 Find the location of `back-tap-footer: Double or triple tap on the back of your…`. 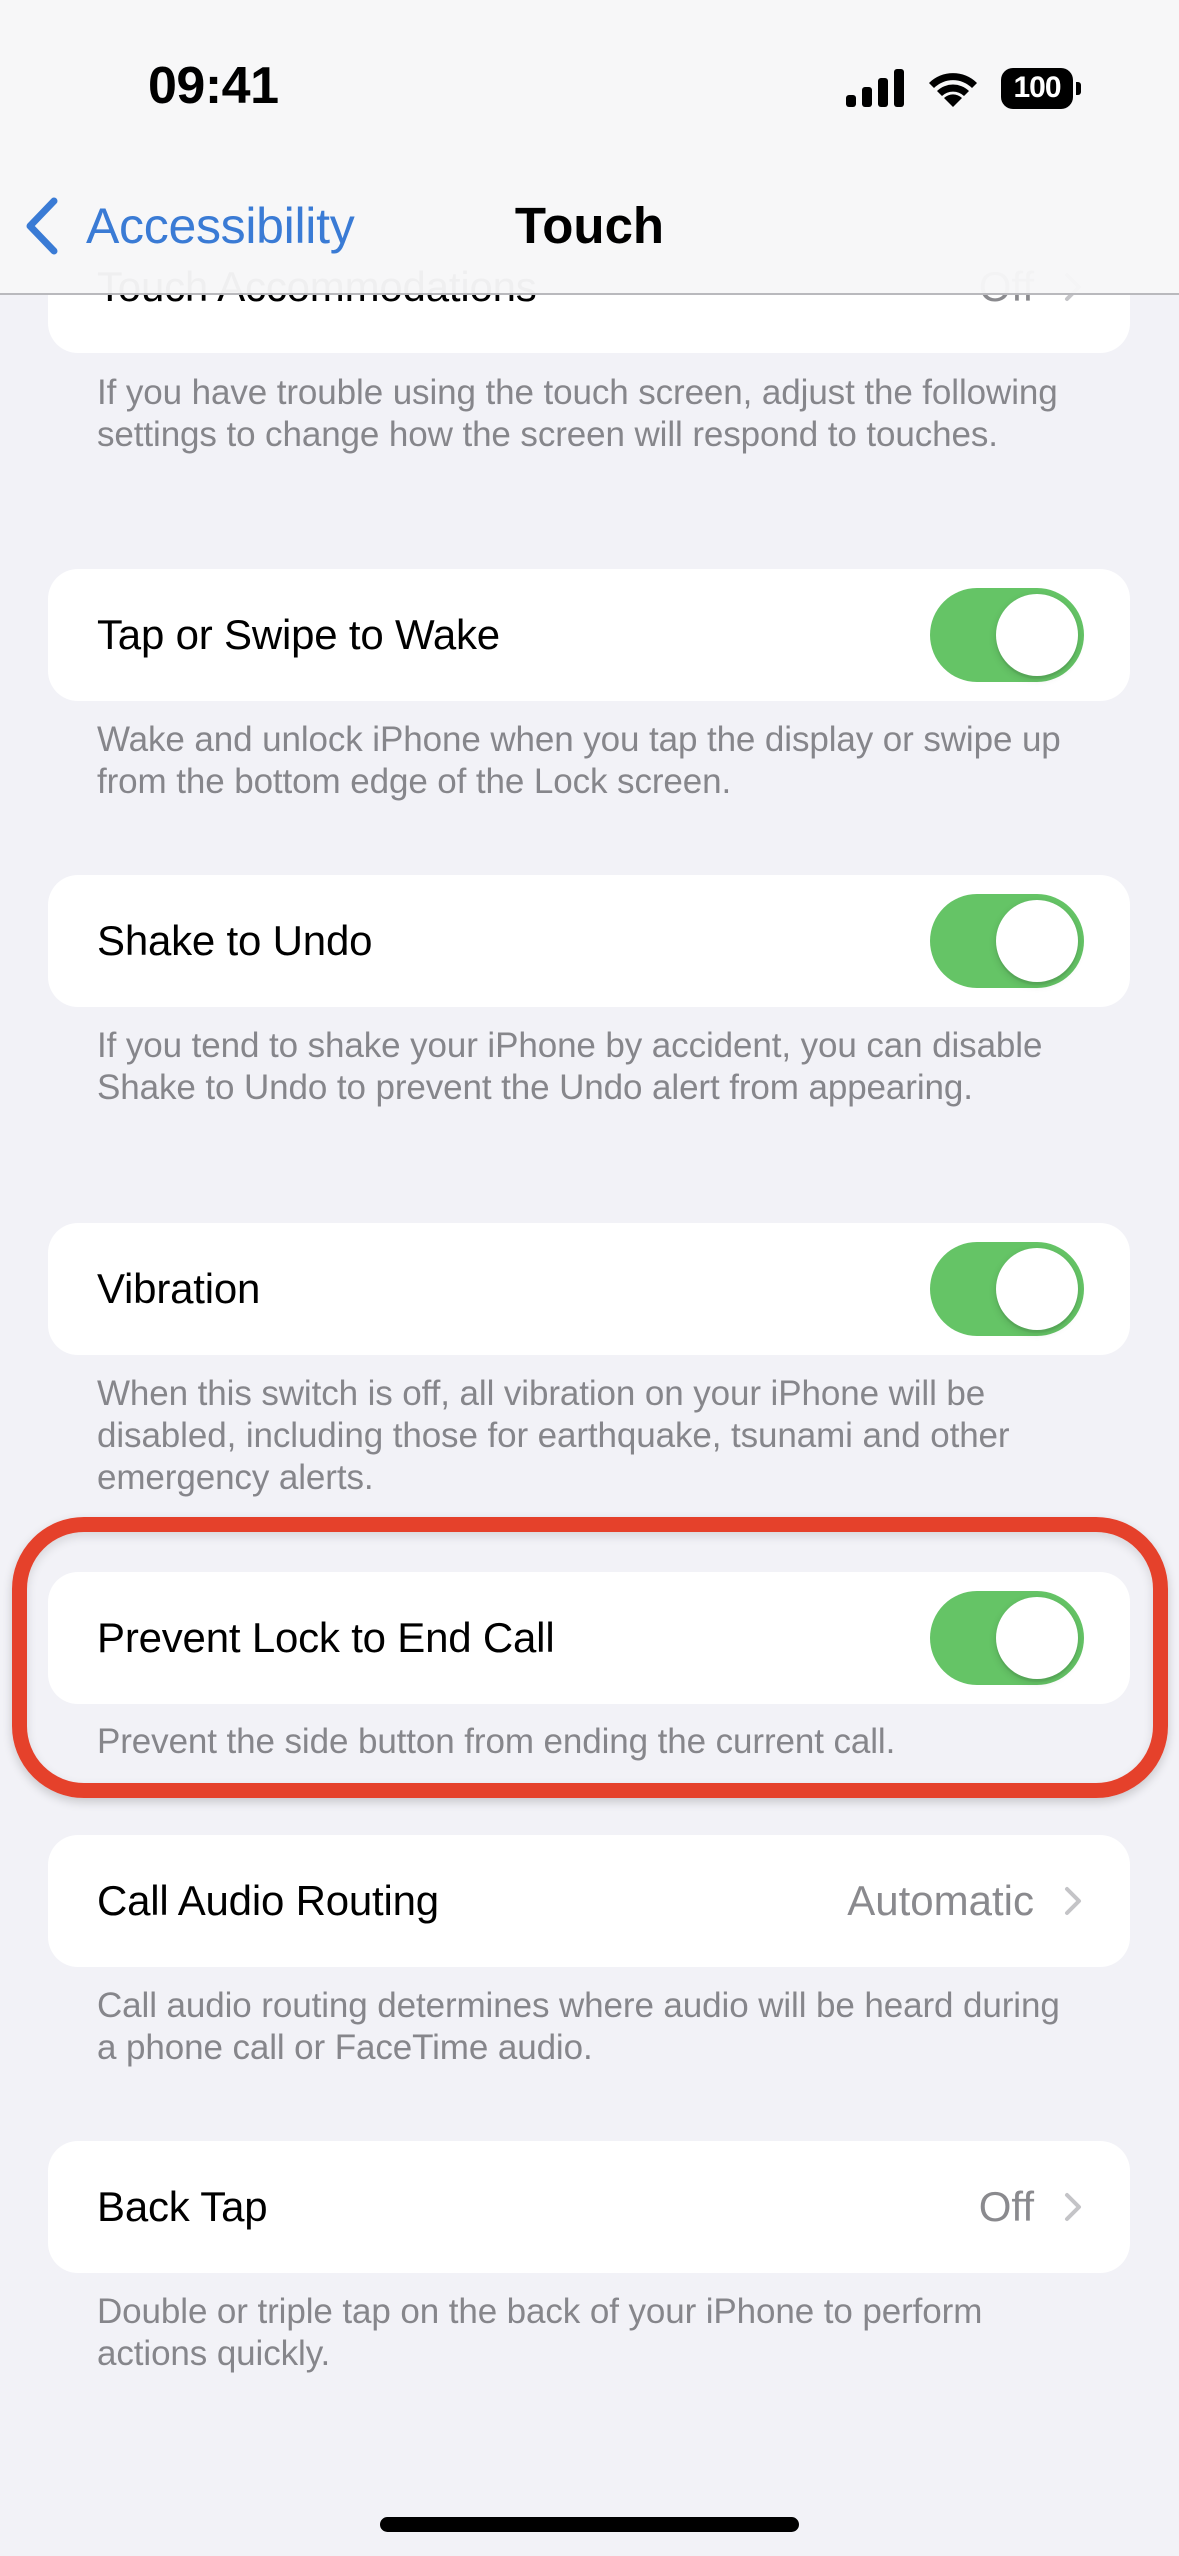

back-tap-footer: Double or triple tap on the back of your… is located at coordinates (540, 2332).